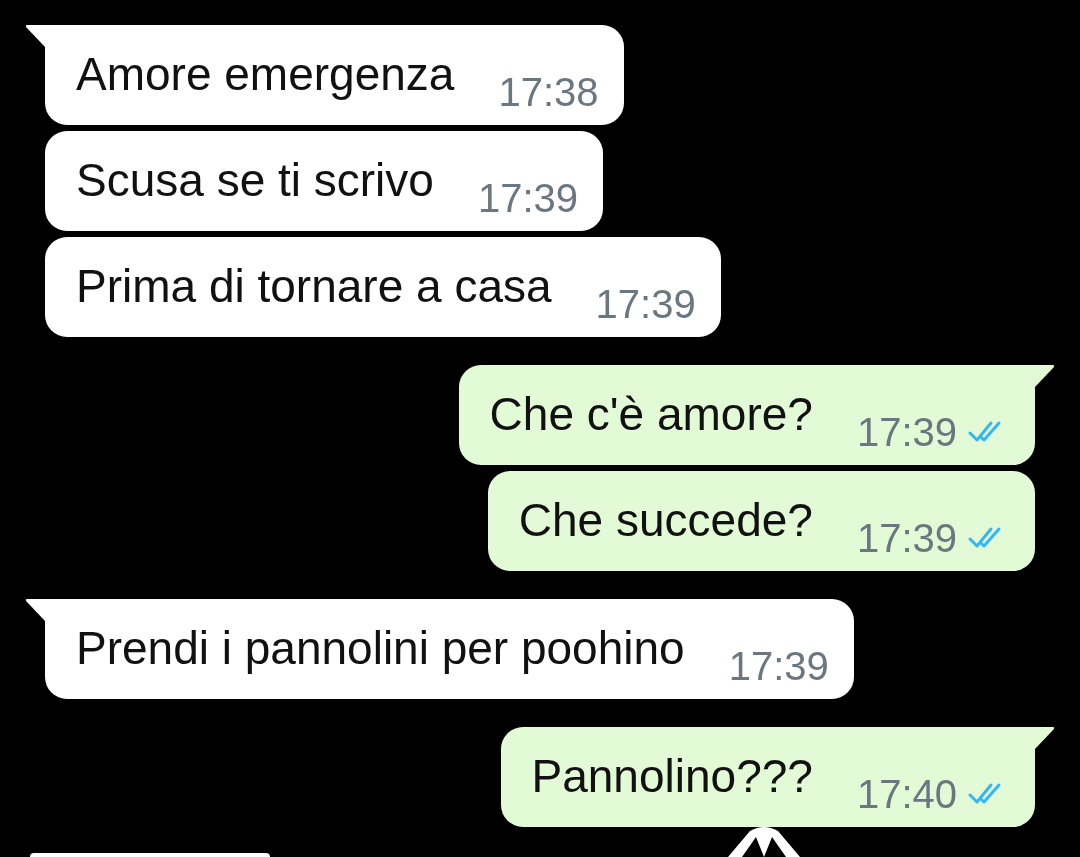 The width and height of the screenshot is (1080, 857). I want to click on message-text: Che c'è amore?, so click(651, 414).